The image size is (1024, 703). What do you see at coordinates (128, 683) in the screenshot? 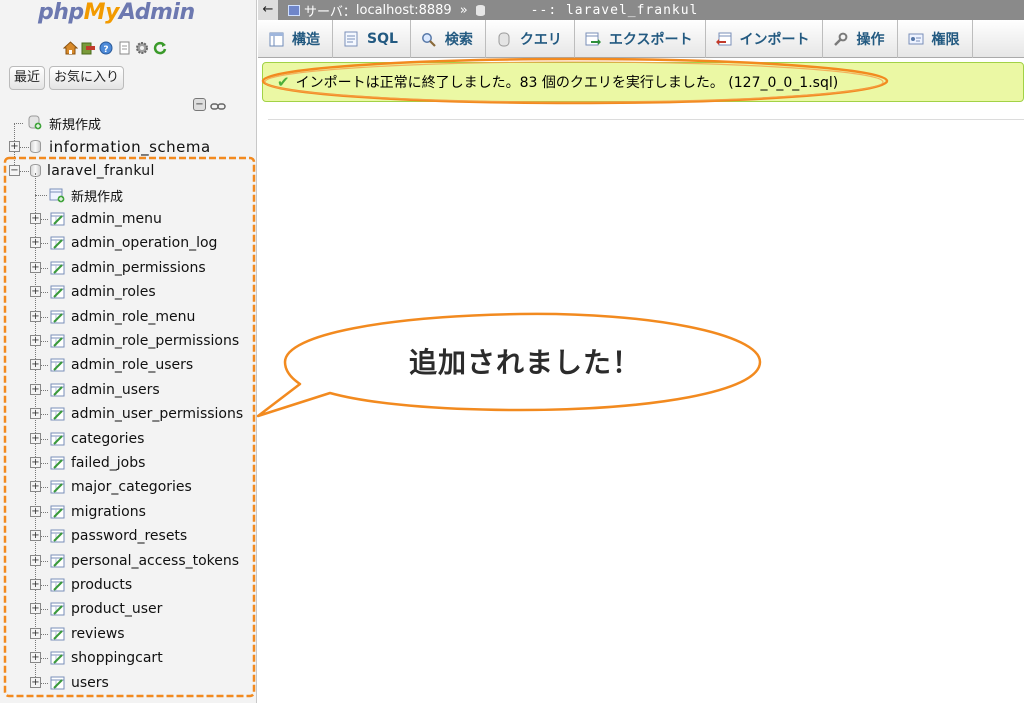
I see `tree-table-item: + users` at bounding box center [128, 683].